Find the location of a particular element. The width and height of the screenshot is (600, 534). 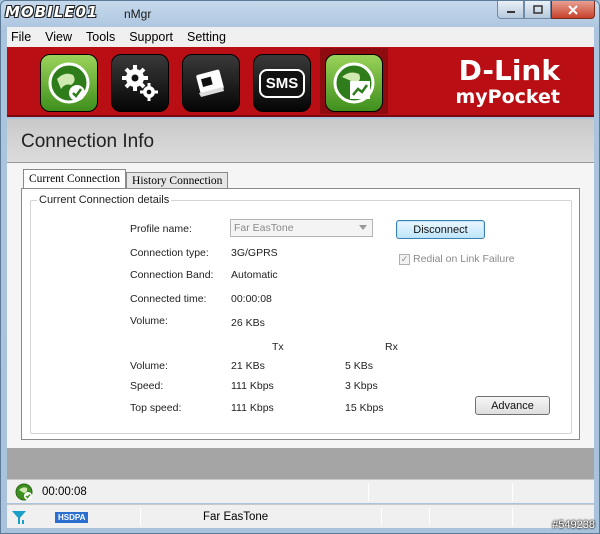

rx-volume-value: 5 KBs is located at coordinates (359, 366).